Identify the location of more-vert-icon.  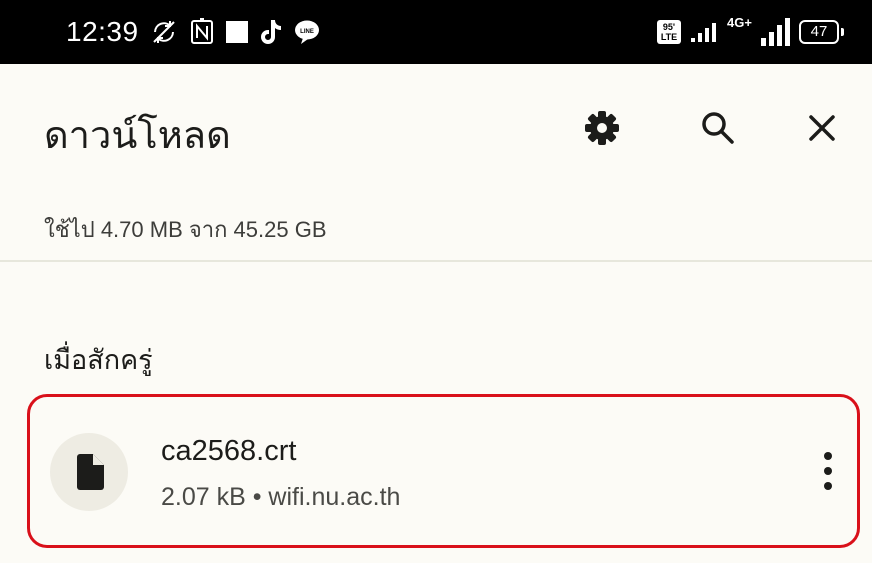
(828, 456).